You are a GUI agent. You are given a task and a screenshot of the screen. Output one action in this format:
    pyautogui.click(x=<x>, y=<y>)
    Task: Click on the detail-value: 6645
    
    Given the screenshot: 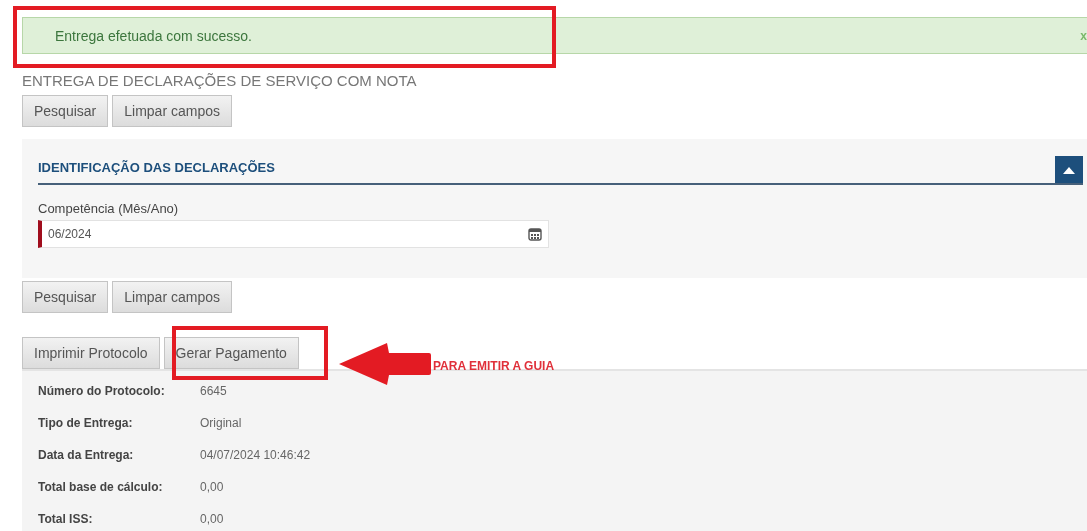 What is the action you would take?
    pyautogui.click(x=213, y=391)
    